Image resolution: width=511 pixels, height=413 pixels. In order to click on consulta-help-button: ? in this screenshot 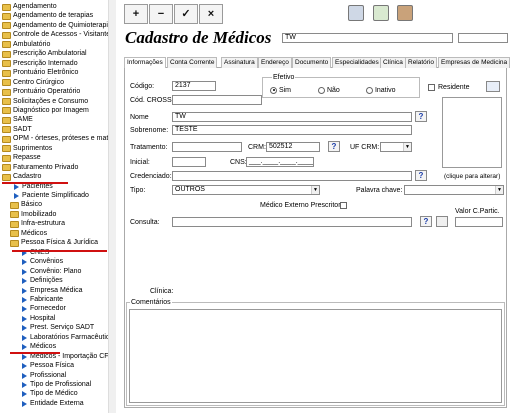, I will do `click(426, 221)`.